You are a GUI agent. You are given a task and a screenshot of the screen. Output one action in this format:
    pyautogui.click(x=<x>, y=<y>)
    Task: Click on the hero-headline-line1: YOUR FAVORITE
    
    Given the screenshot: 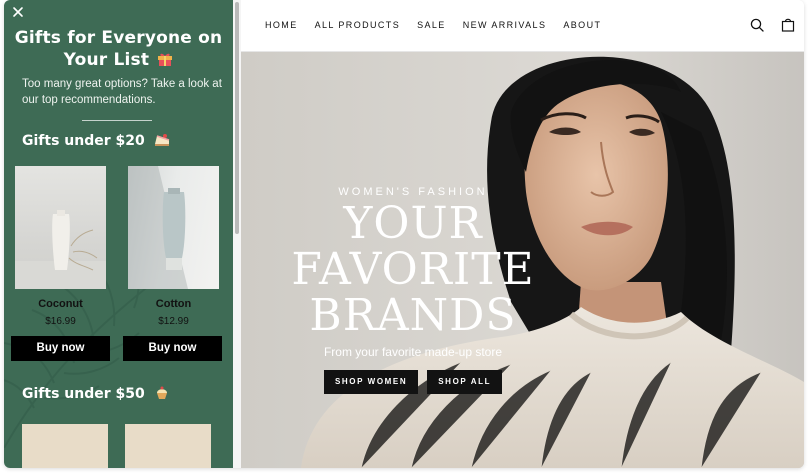 What is the action you would take?
    pyautogui.click(x=413, y=246)
    